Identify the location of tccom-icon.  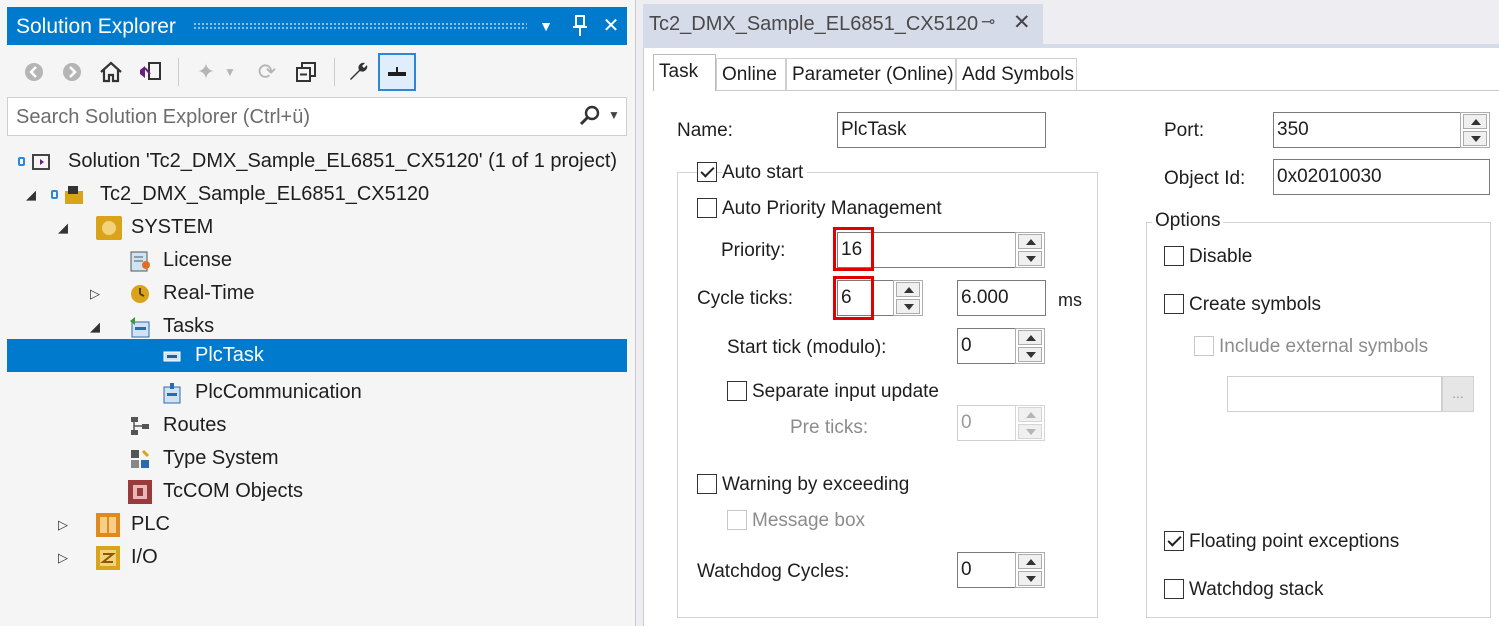
(140, 492).